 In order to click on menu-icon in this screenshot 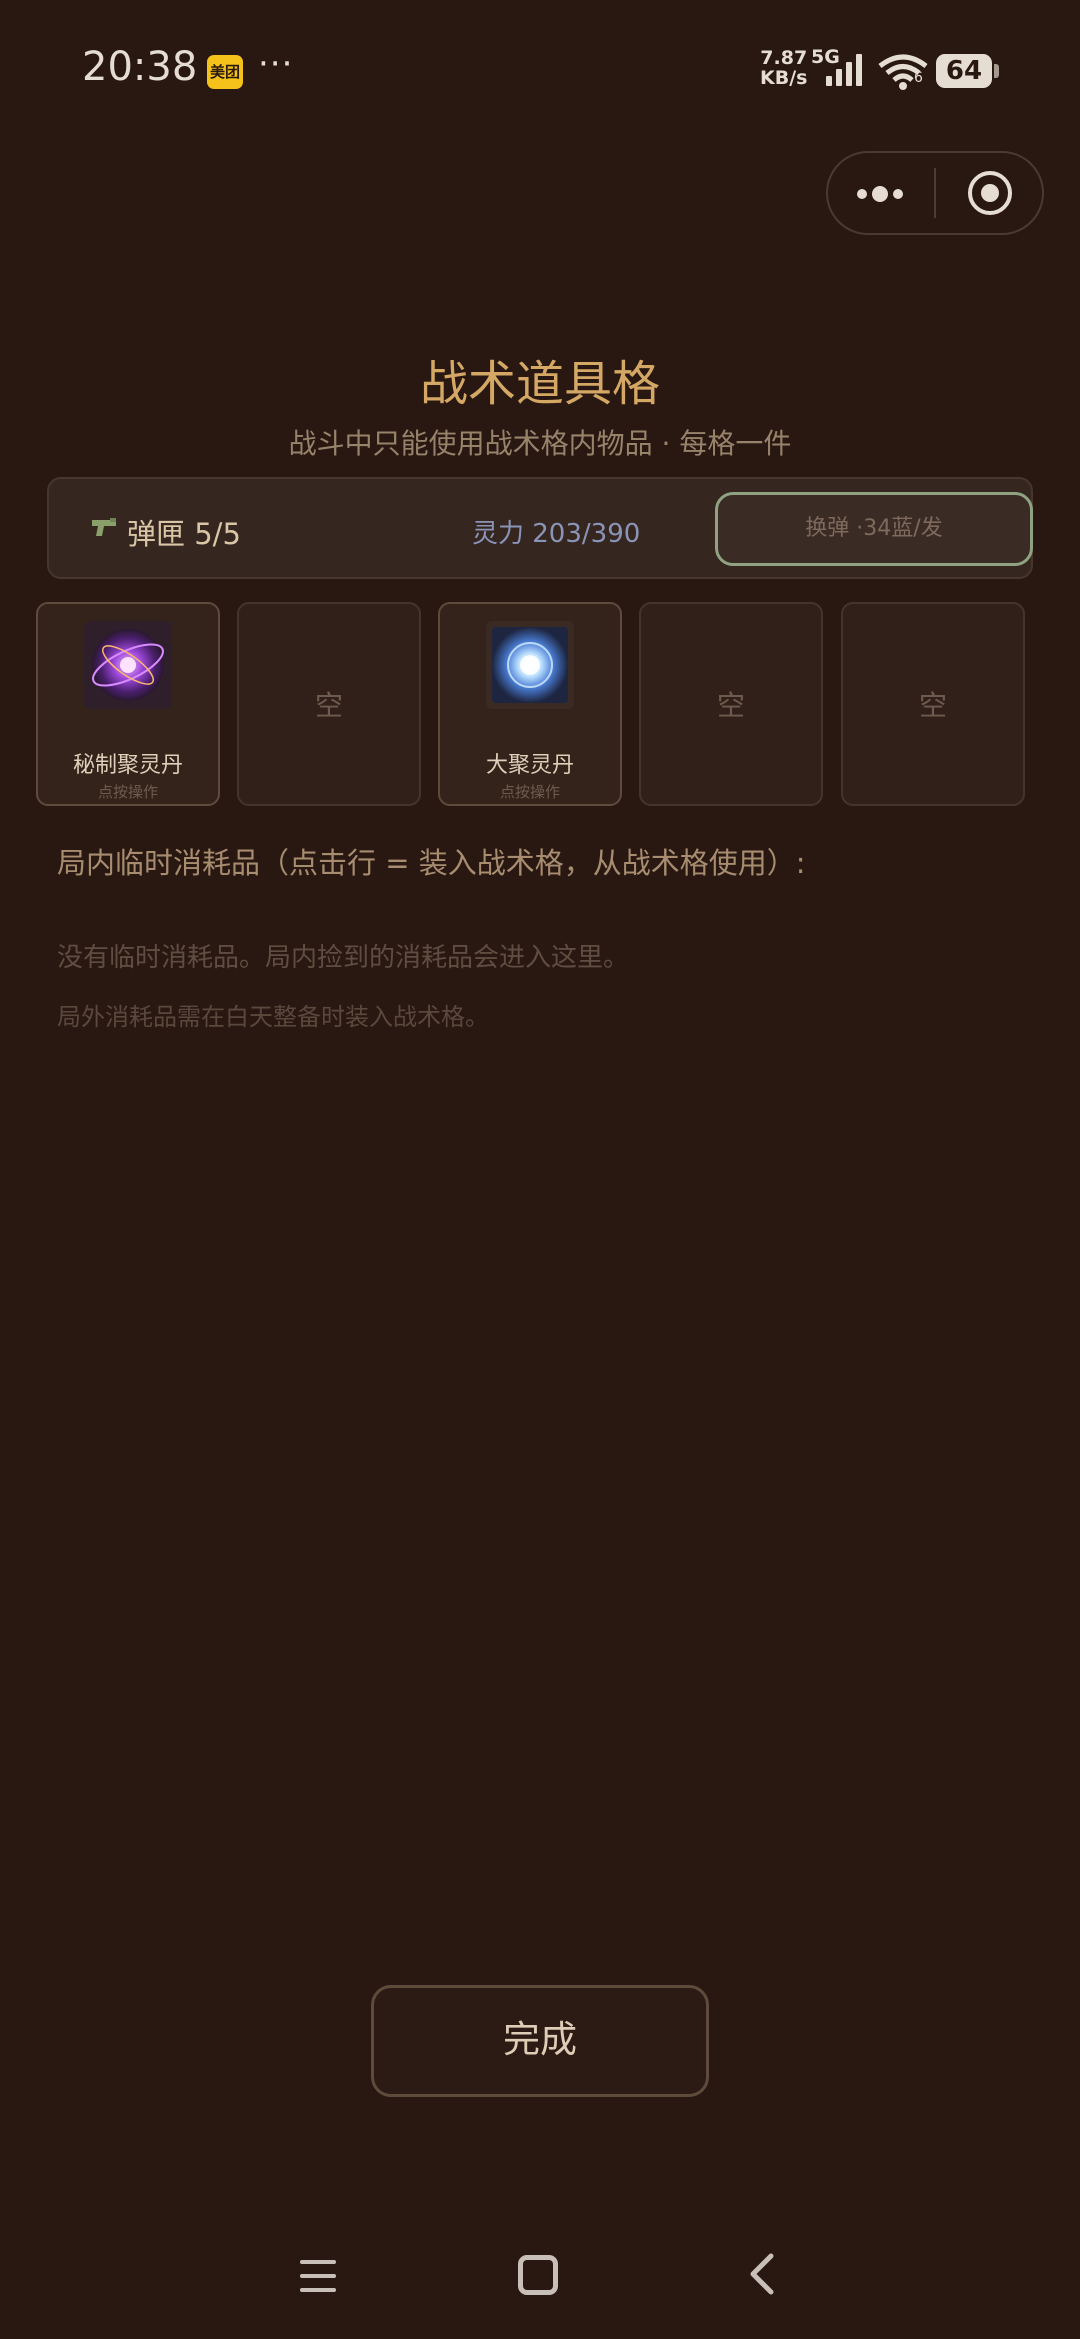, I will do `click(318, 2276)`.